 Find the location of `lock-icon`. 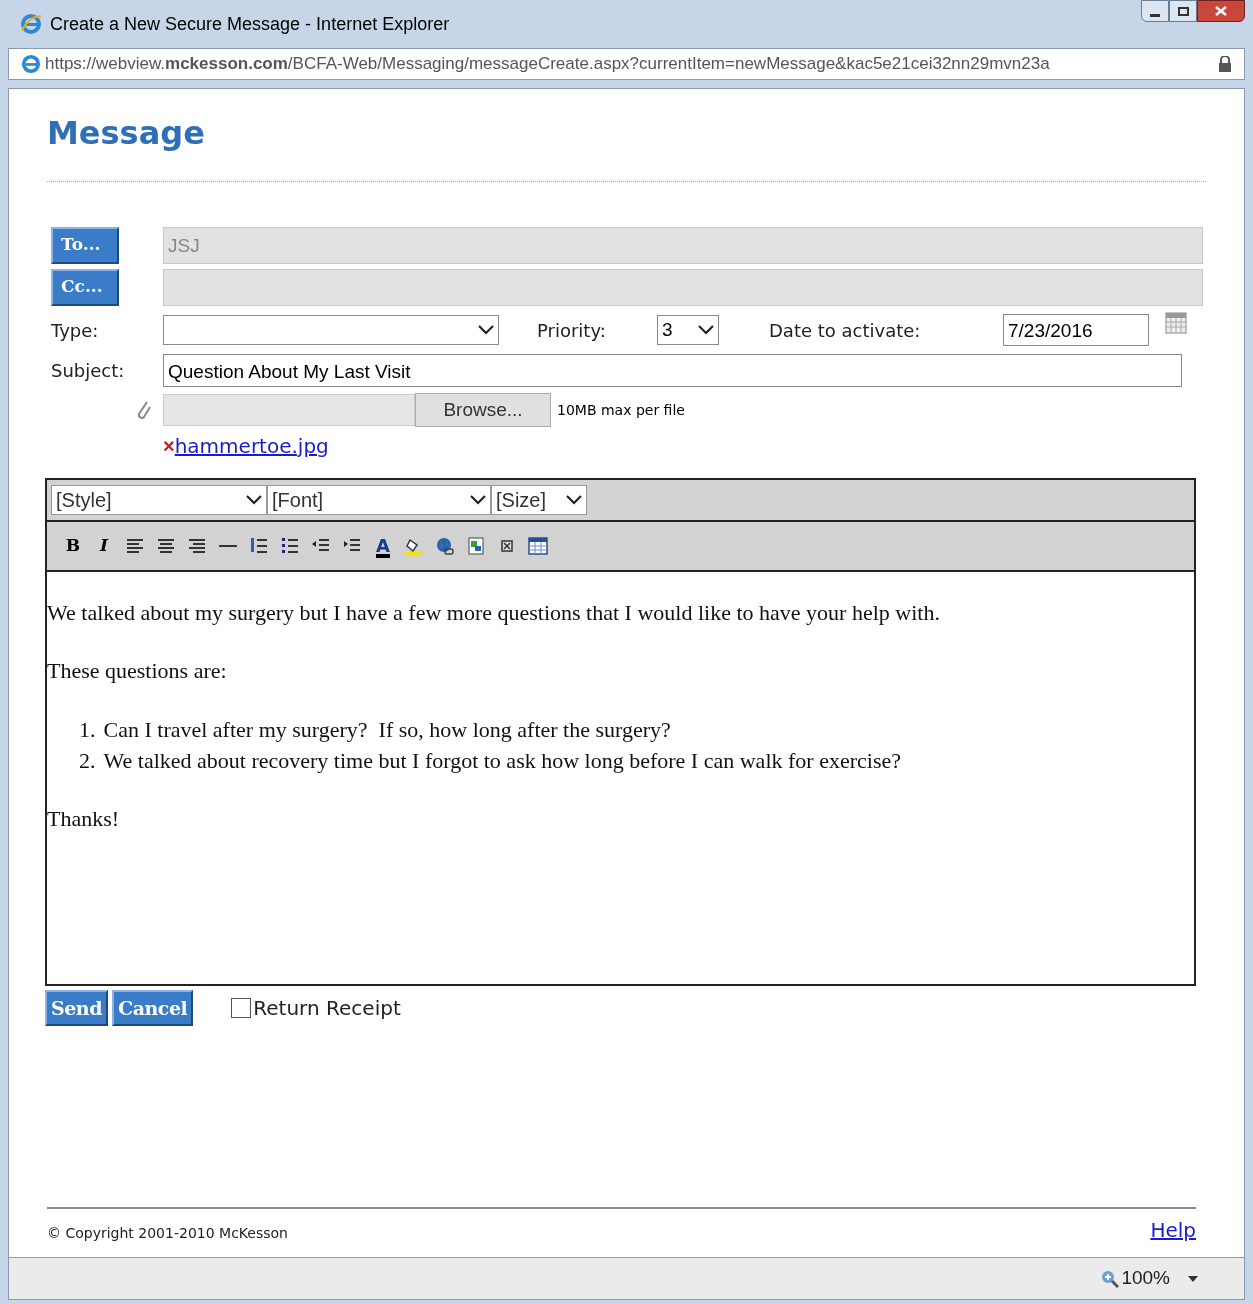

lock-icon is located at coordinates (1225, 64).